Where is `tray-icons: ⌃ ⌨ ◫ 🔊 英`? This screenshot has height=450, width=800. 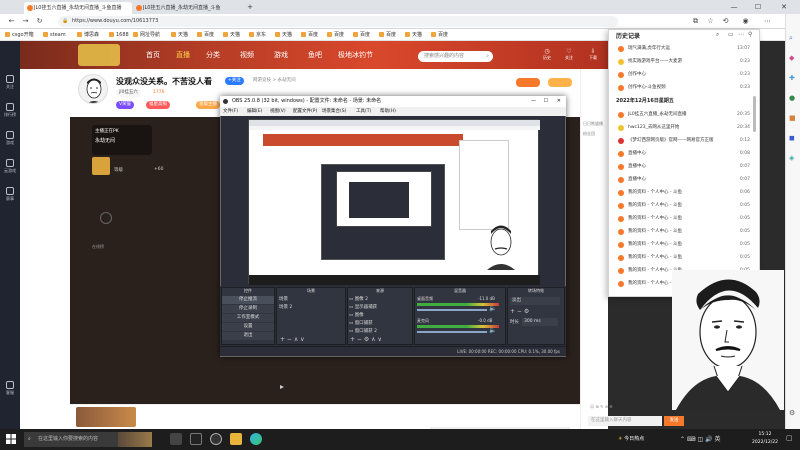
tray-icons: ⌃ ⌨ ◫ 🔊 英 is located at coordinates (700, 438).